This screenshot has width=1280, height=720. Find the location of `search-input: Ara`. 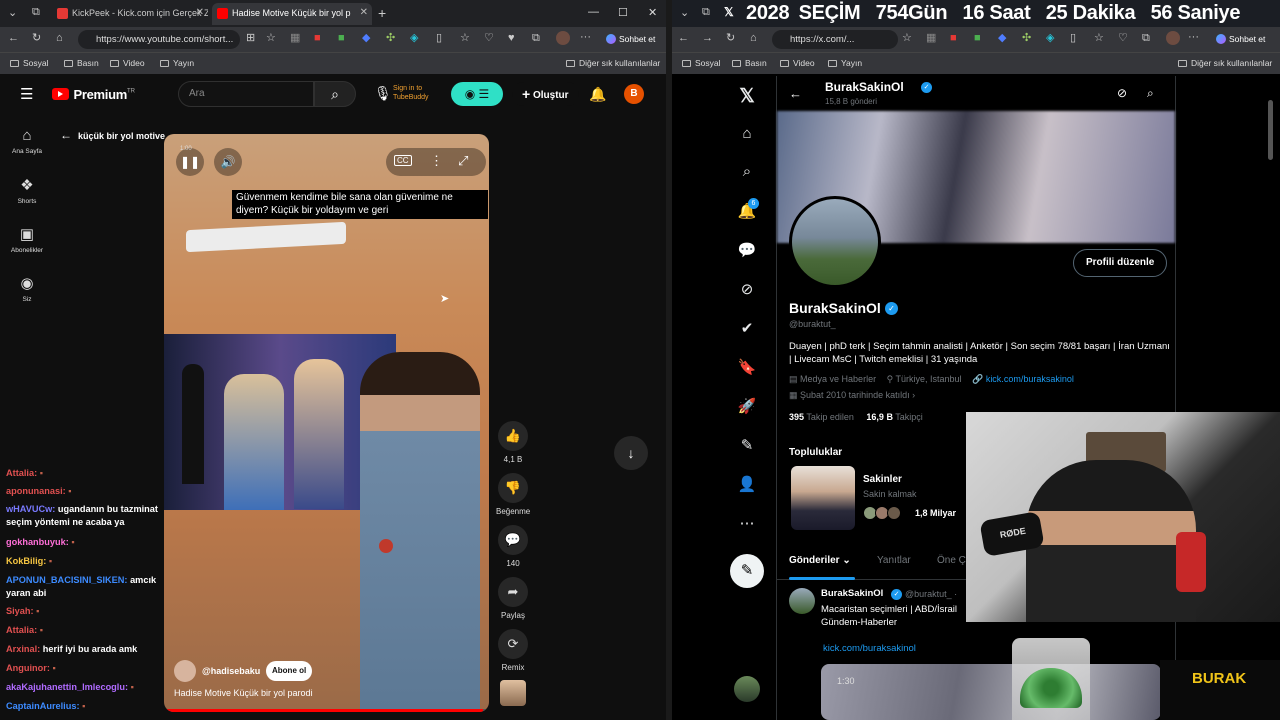

search-input: Ara is located at coordinates (246, 94).